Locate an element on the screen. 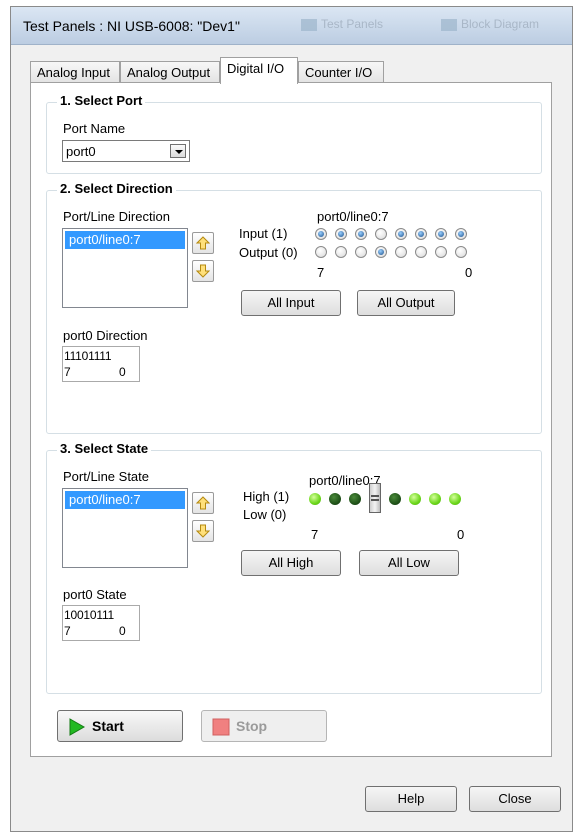 The height and width of the screenshot is (835, 579). input-label: Input (1) is located at coordinates (263, 233).